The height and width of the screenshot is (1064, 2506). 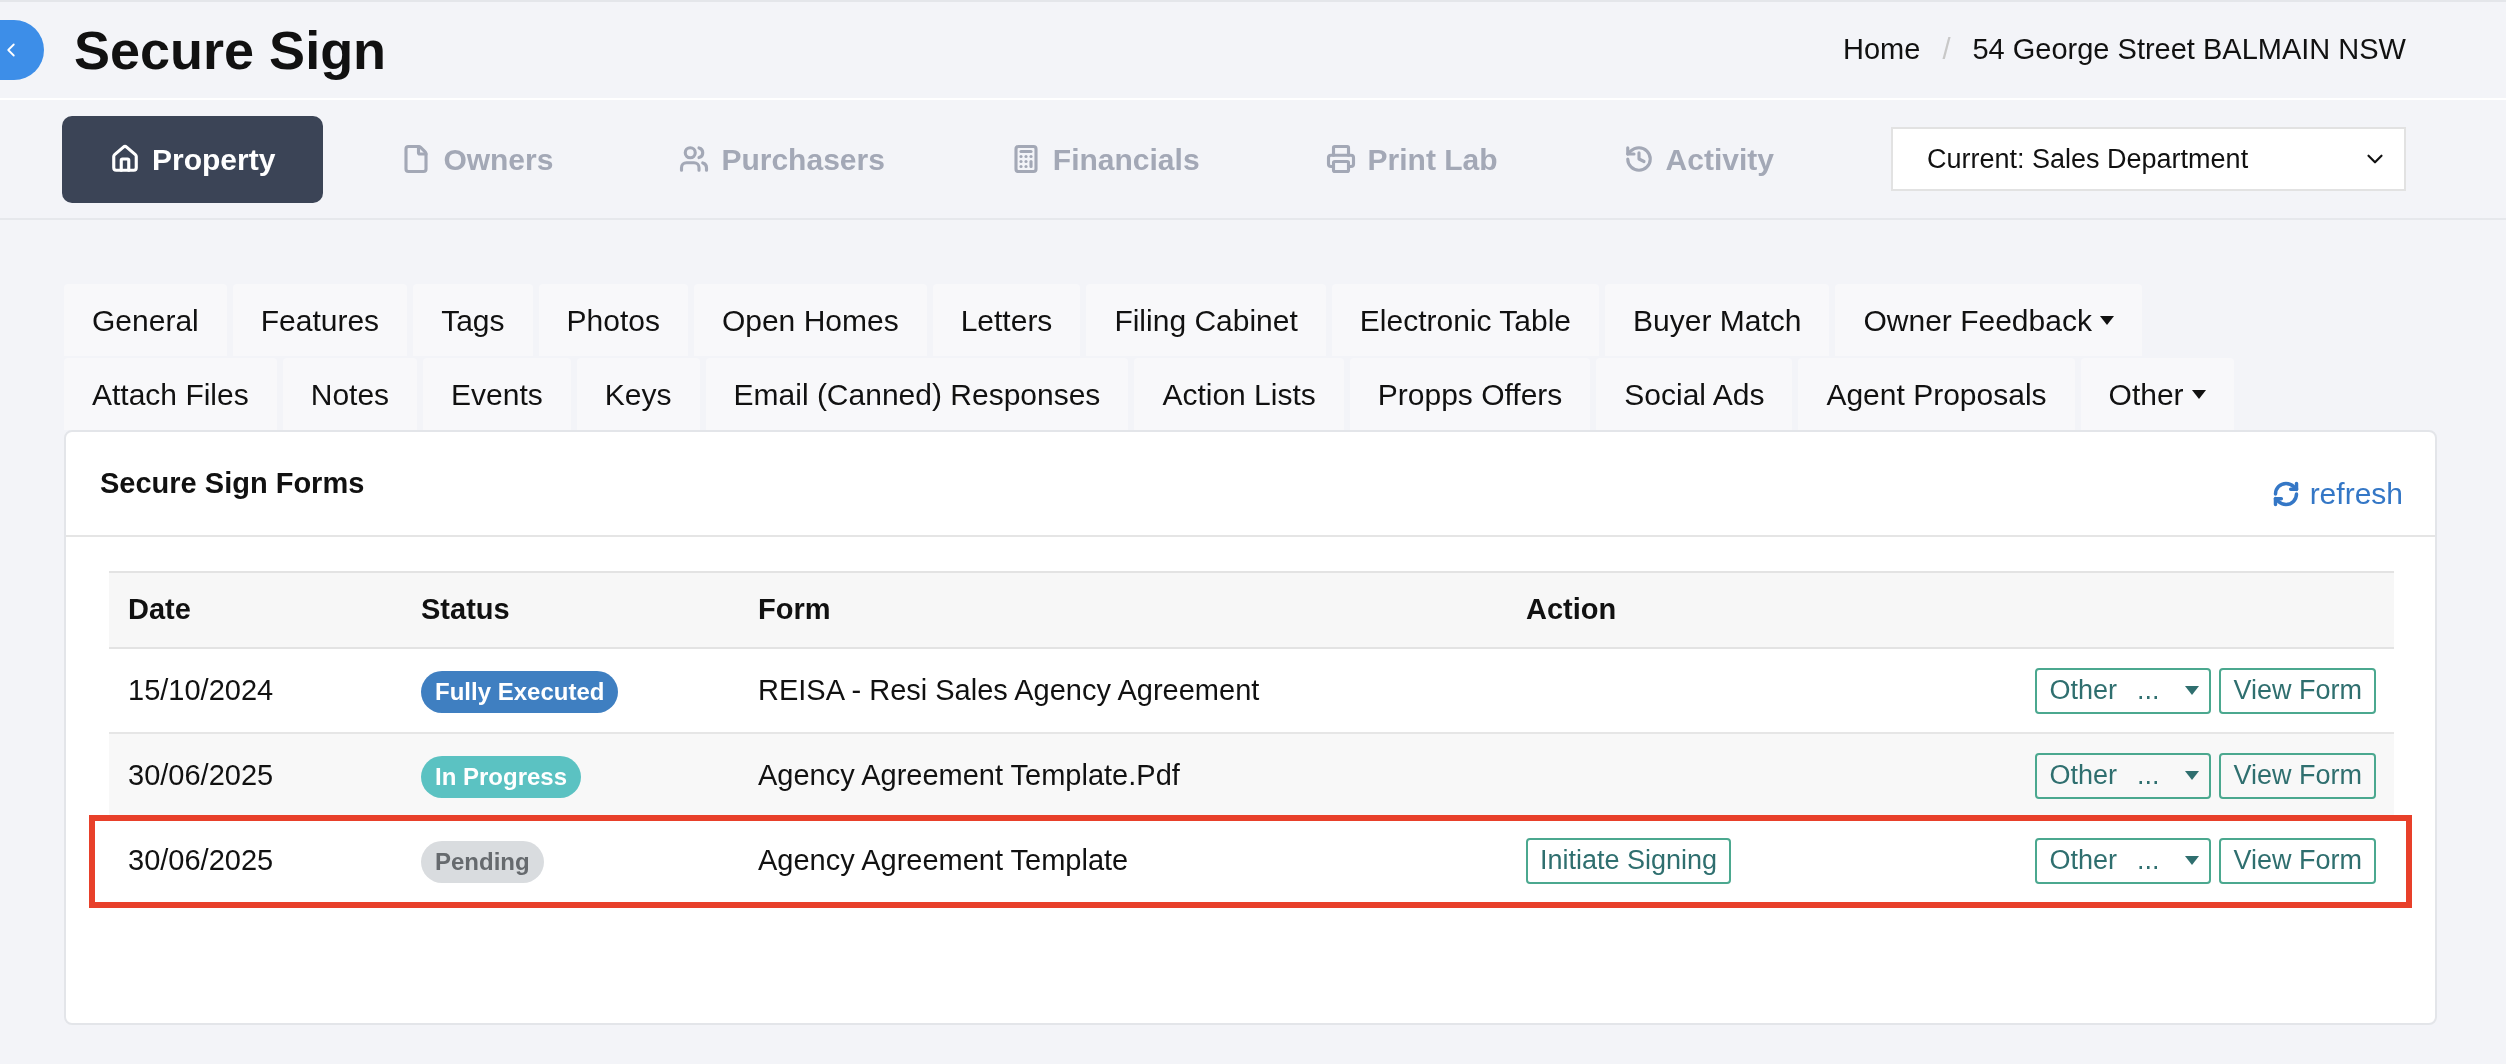 What do you see at coordinates (230, 50) in the screenshot?
I see `page-title: Secure Sign` at bounding box center [230, 50].